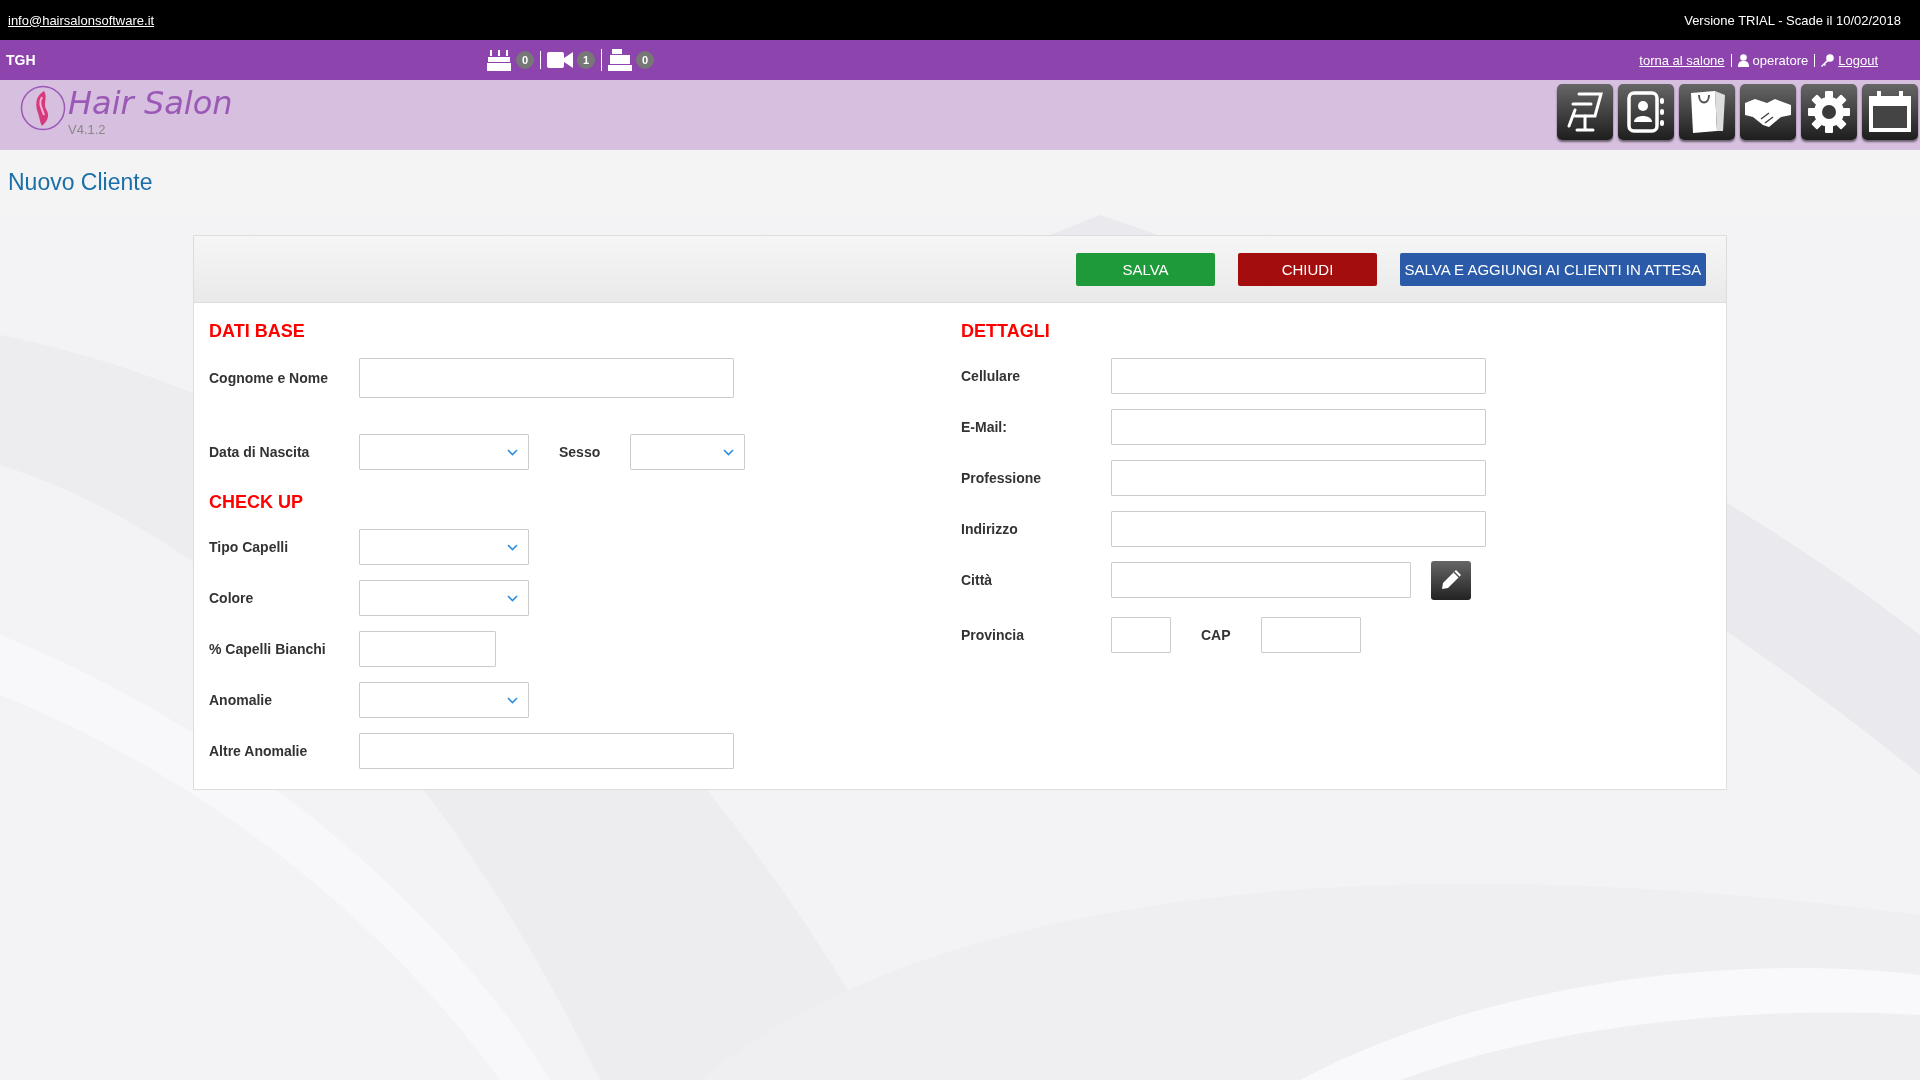 This screenshot has width=1920, height=1080. What do you see at coordinates (1768, 112) in the screenshot?
I see `handshake-button` at bounding box center [1768, 112].